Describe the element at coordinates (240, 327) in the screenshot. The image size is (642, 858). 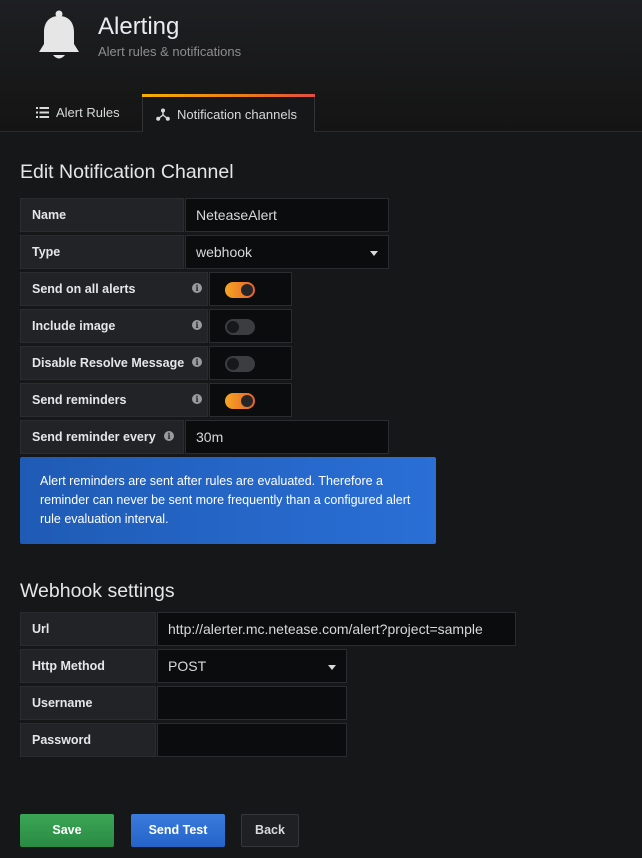
I see `include-image-toggle` at that location.